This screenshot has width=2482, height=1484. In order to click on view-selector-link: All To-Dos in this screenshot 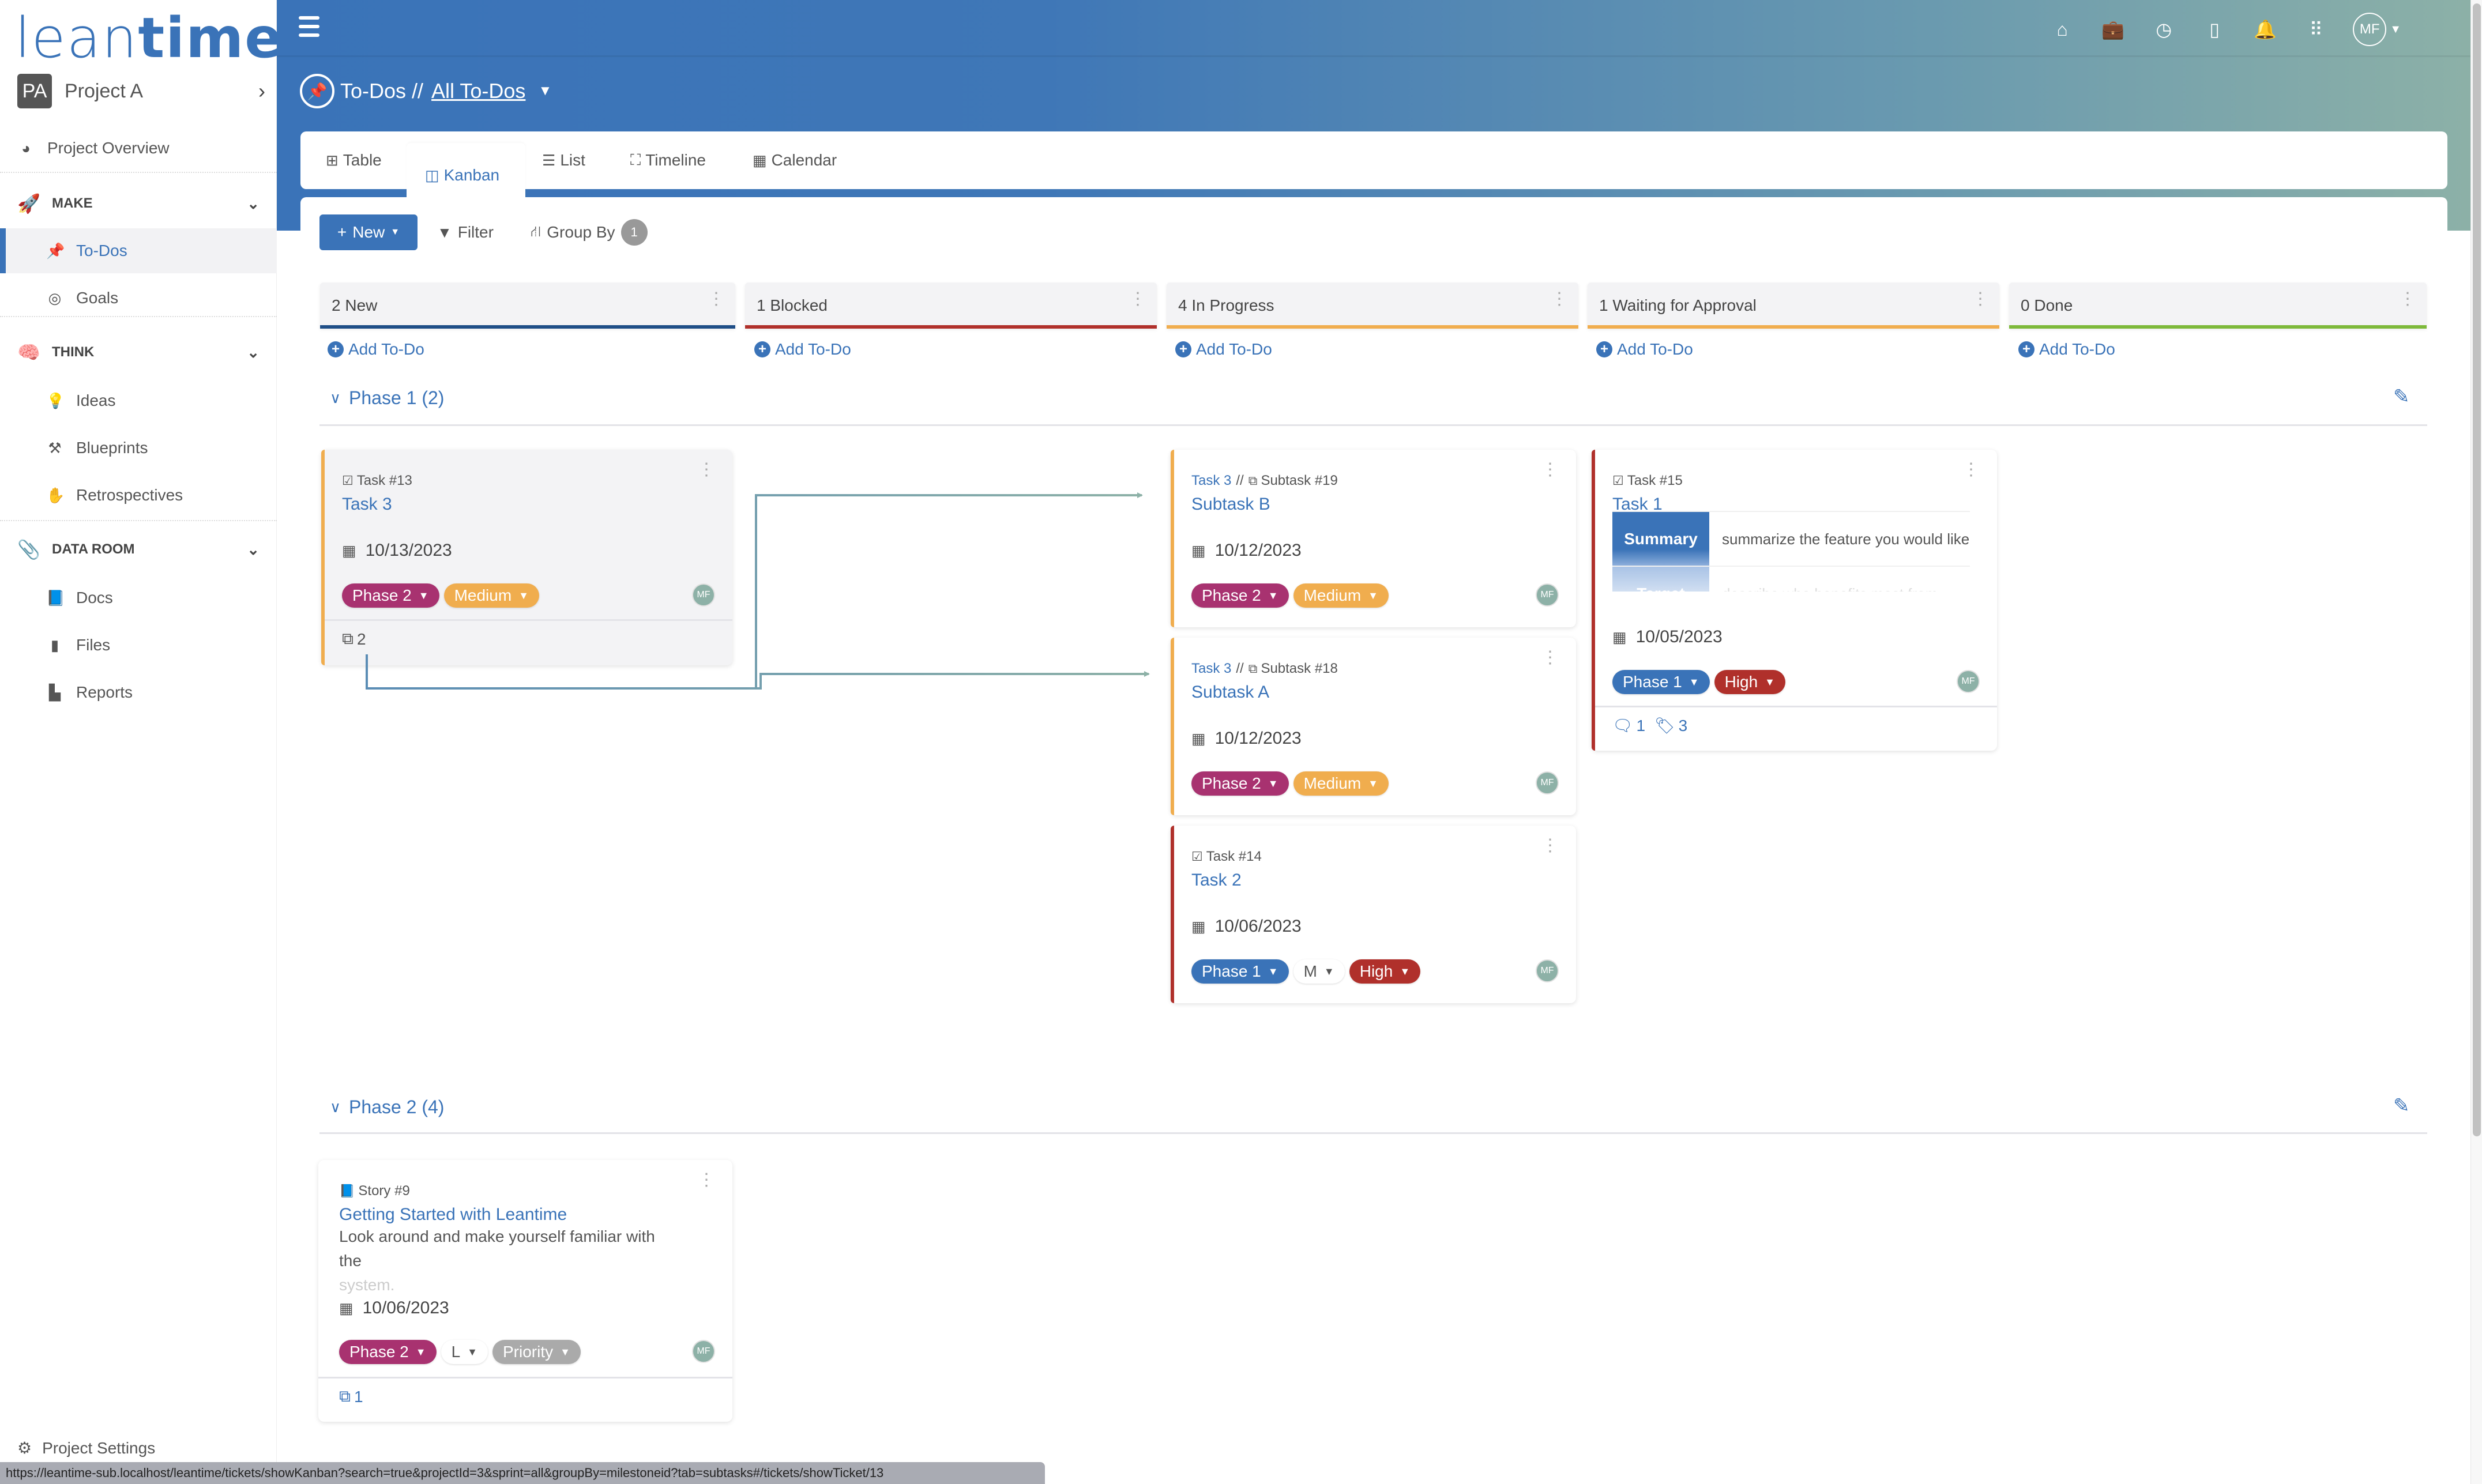, I will do `click(478, 91)`.